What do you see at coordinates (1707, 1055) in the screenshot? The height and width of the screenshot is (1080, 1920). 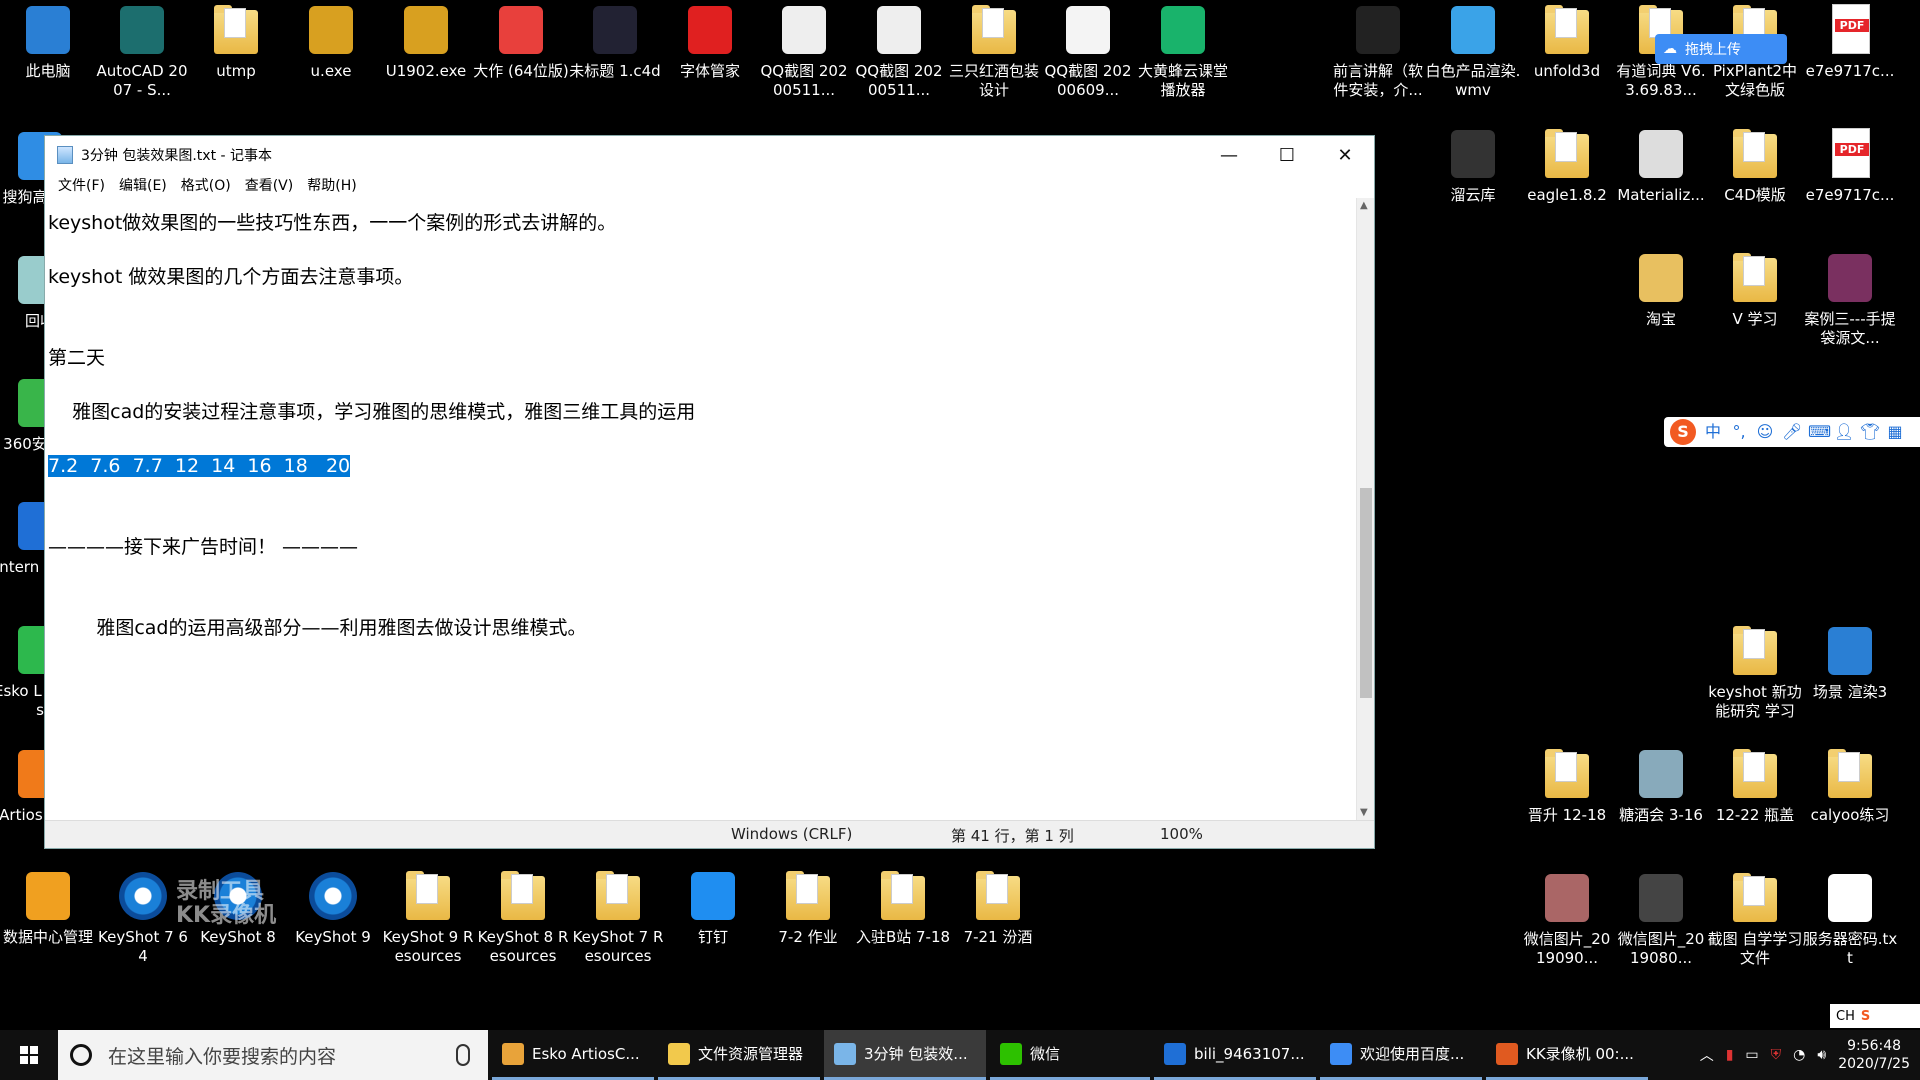 I see `chevron-up-icon: ︿` at bounding box center [1707, 1055].